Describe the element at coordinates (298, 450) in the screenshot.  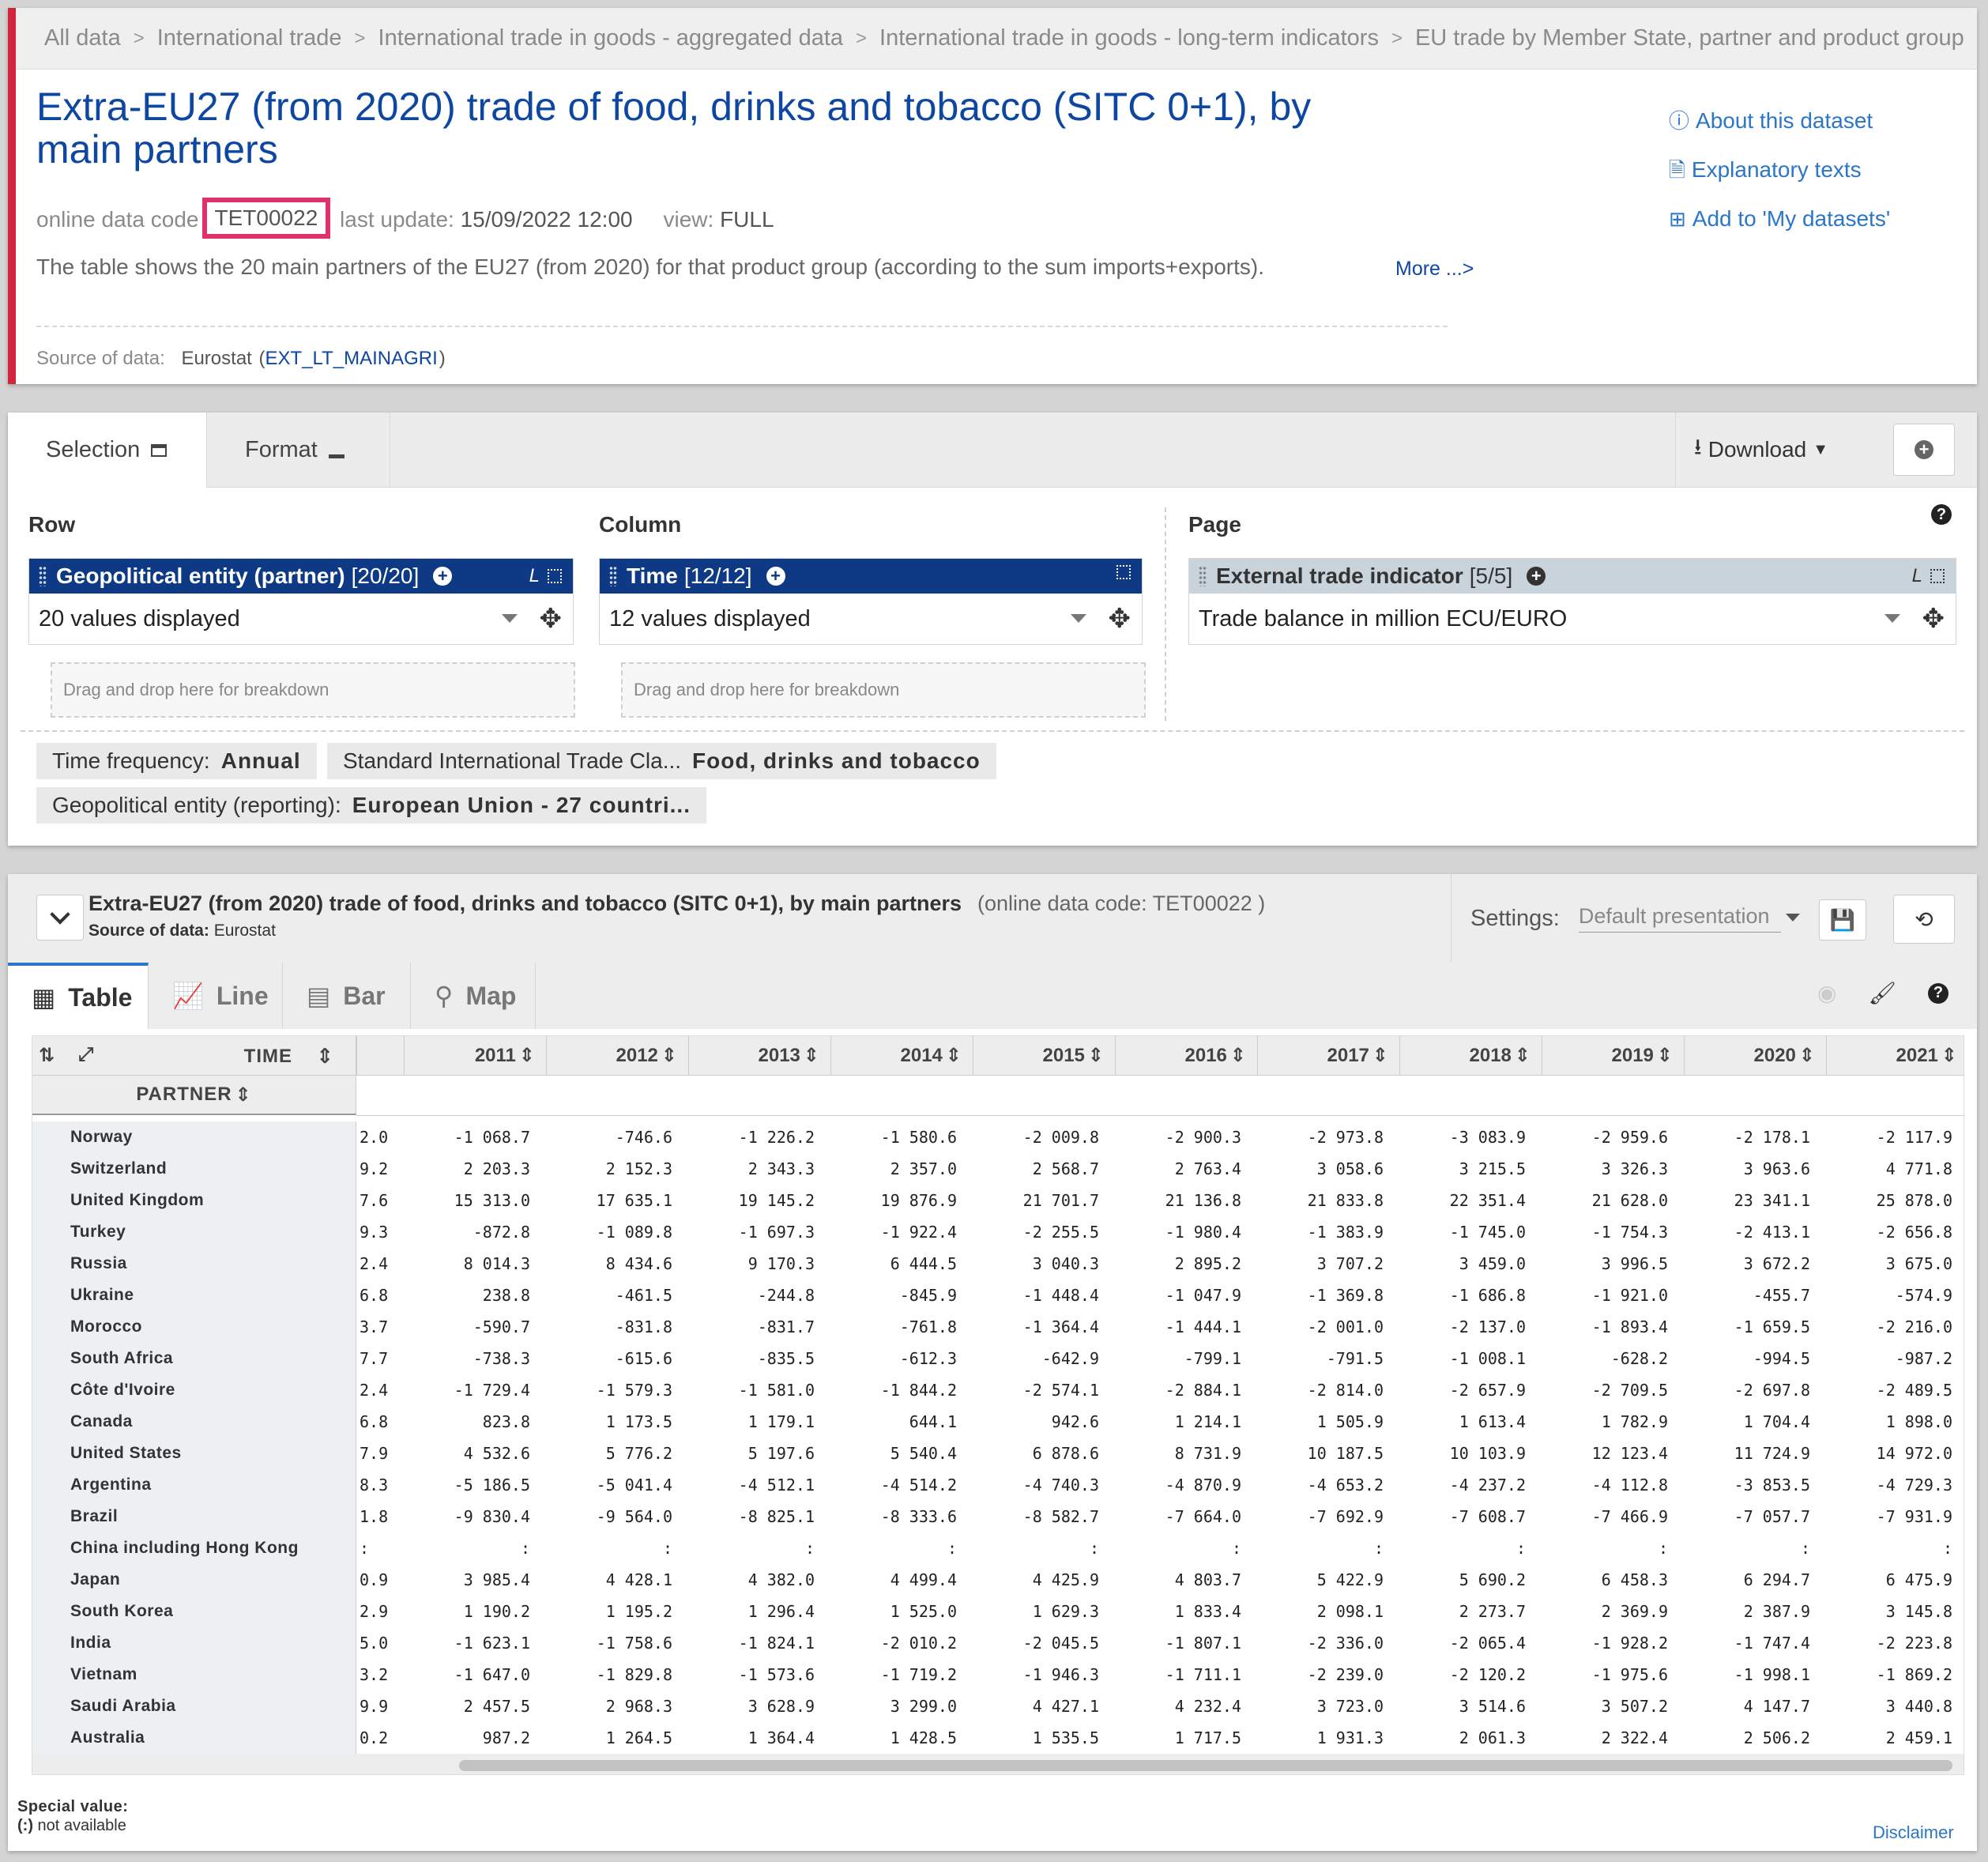
I see `tab-format: Format` at that location.